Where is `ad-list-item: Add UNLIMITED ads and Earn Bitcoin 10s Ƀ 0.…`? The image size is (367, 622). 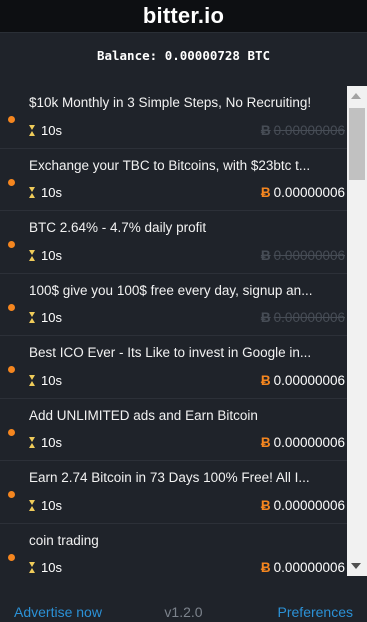 ad-list-item: Add UNLIMITED ads and Earn Bitcoin 10s Ƀ 0.… is located at coordinates (173, 430).